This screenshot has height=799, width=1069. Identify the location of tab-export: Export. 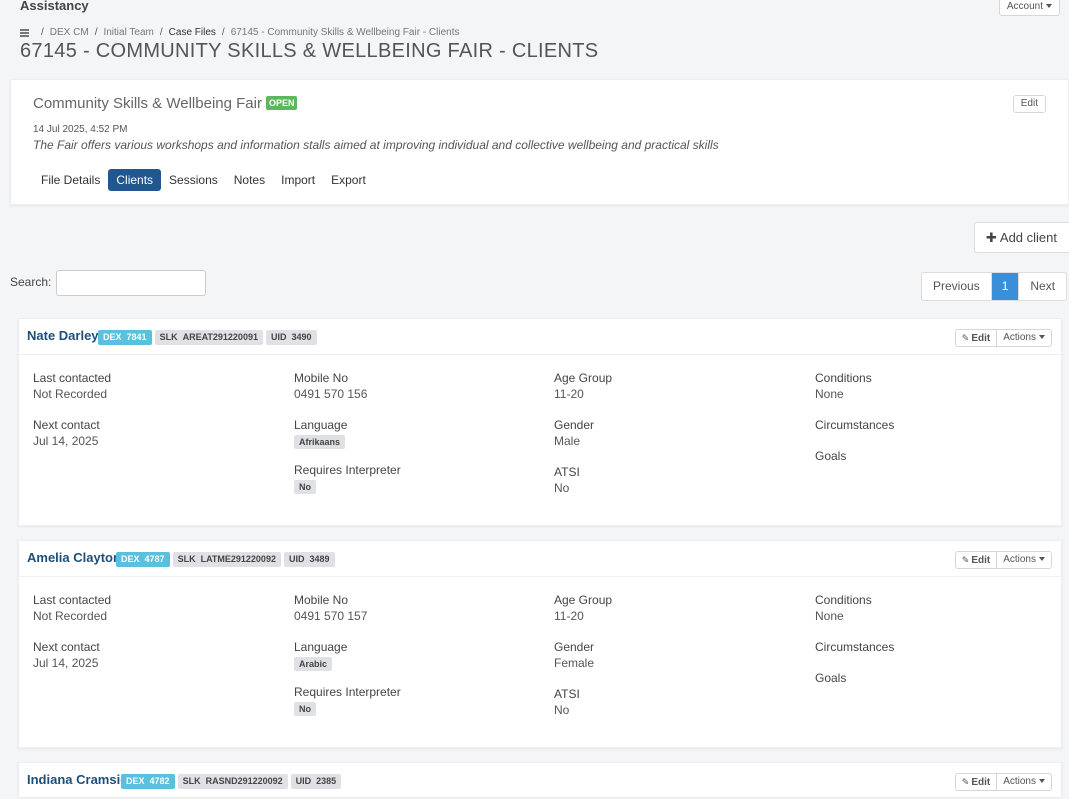
(348, 180).